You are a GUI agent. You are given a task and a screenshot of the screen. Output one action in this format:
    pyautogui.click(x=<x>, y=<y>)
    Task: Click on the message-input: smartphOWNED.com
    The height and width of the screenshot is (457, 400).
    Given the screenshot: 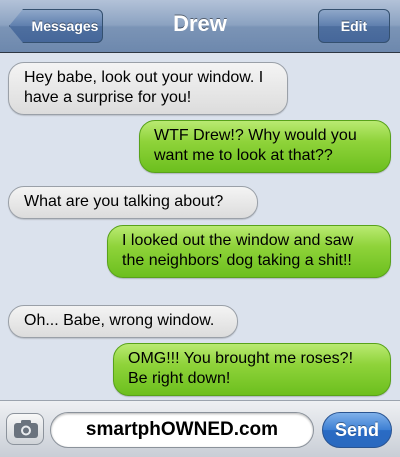 What is the action you would take?
    pyautogui.click(x=182, y=430)
    